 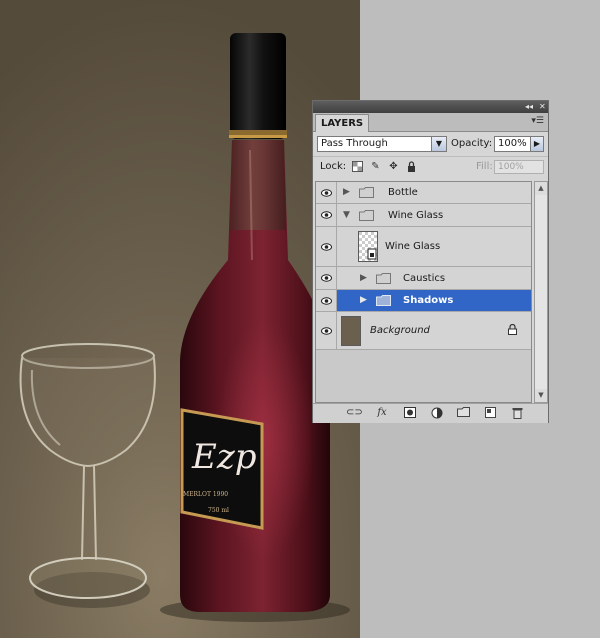 What do you see at coordinates (357, 166) in the screenshot?
I see `lock-transparent-icon` at bounding box center [357, 166].